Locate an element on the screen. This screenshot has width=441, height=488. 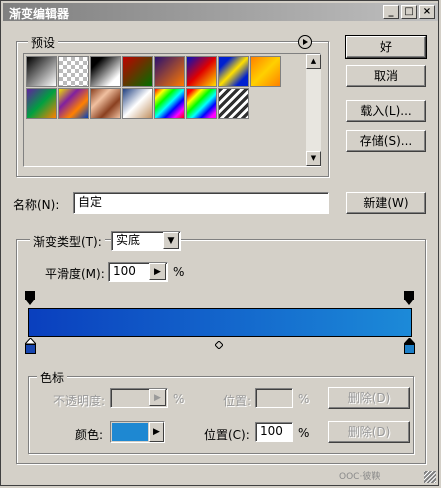
preset-spectrum-gradient is located at coordinates (169, 103).